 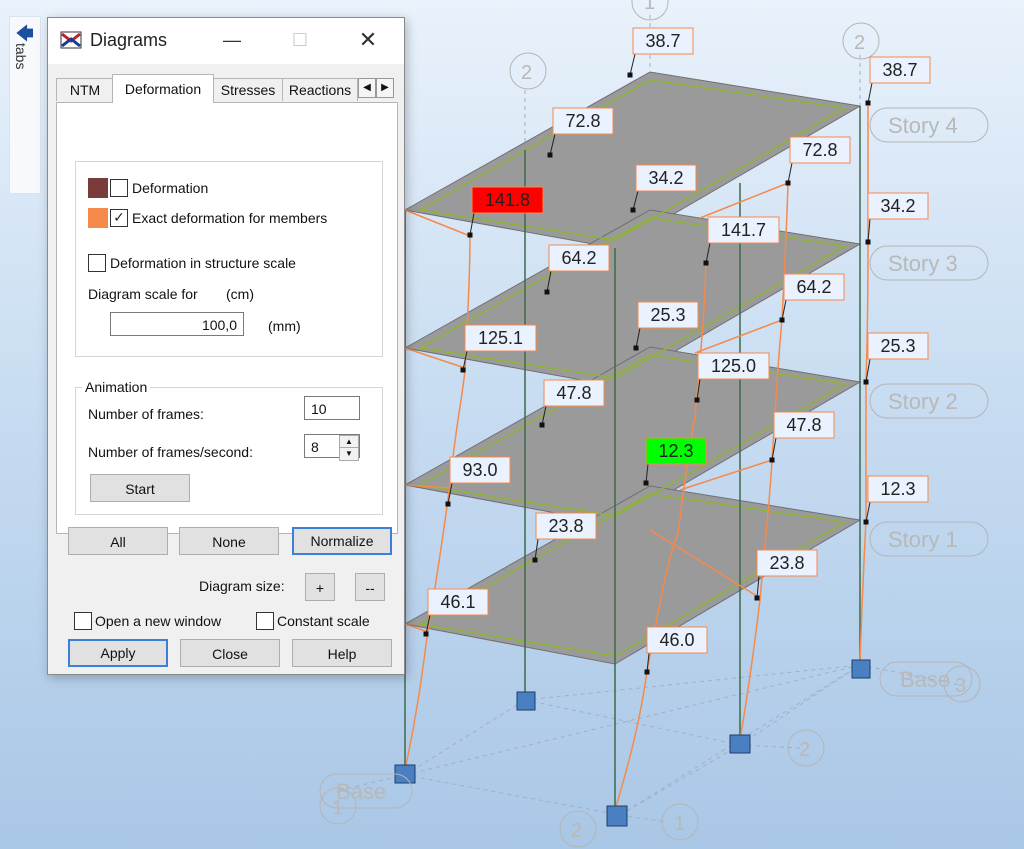 What do you see at coordinates (923, 263) in the screenshot?
I see `story-3-label: Story 3` at bounding box center [923, 263].